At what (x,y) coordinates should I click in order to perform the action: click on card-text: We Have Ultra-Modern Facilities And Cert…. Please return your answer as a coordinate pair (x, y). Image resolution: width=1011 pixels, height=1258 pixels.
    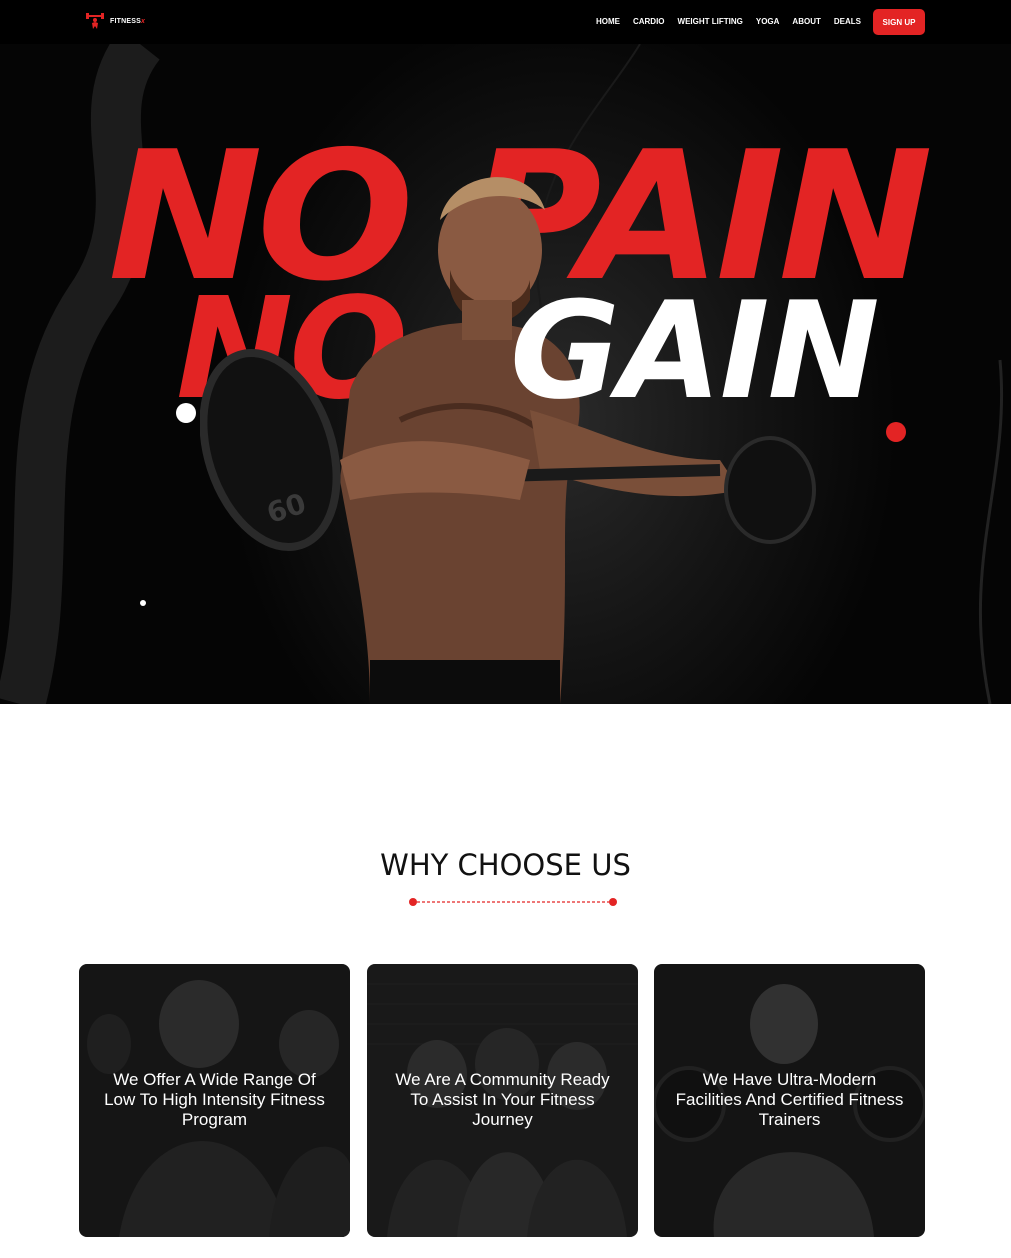
    Looking at the image, I should click on (789, 1099).